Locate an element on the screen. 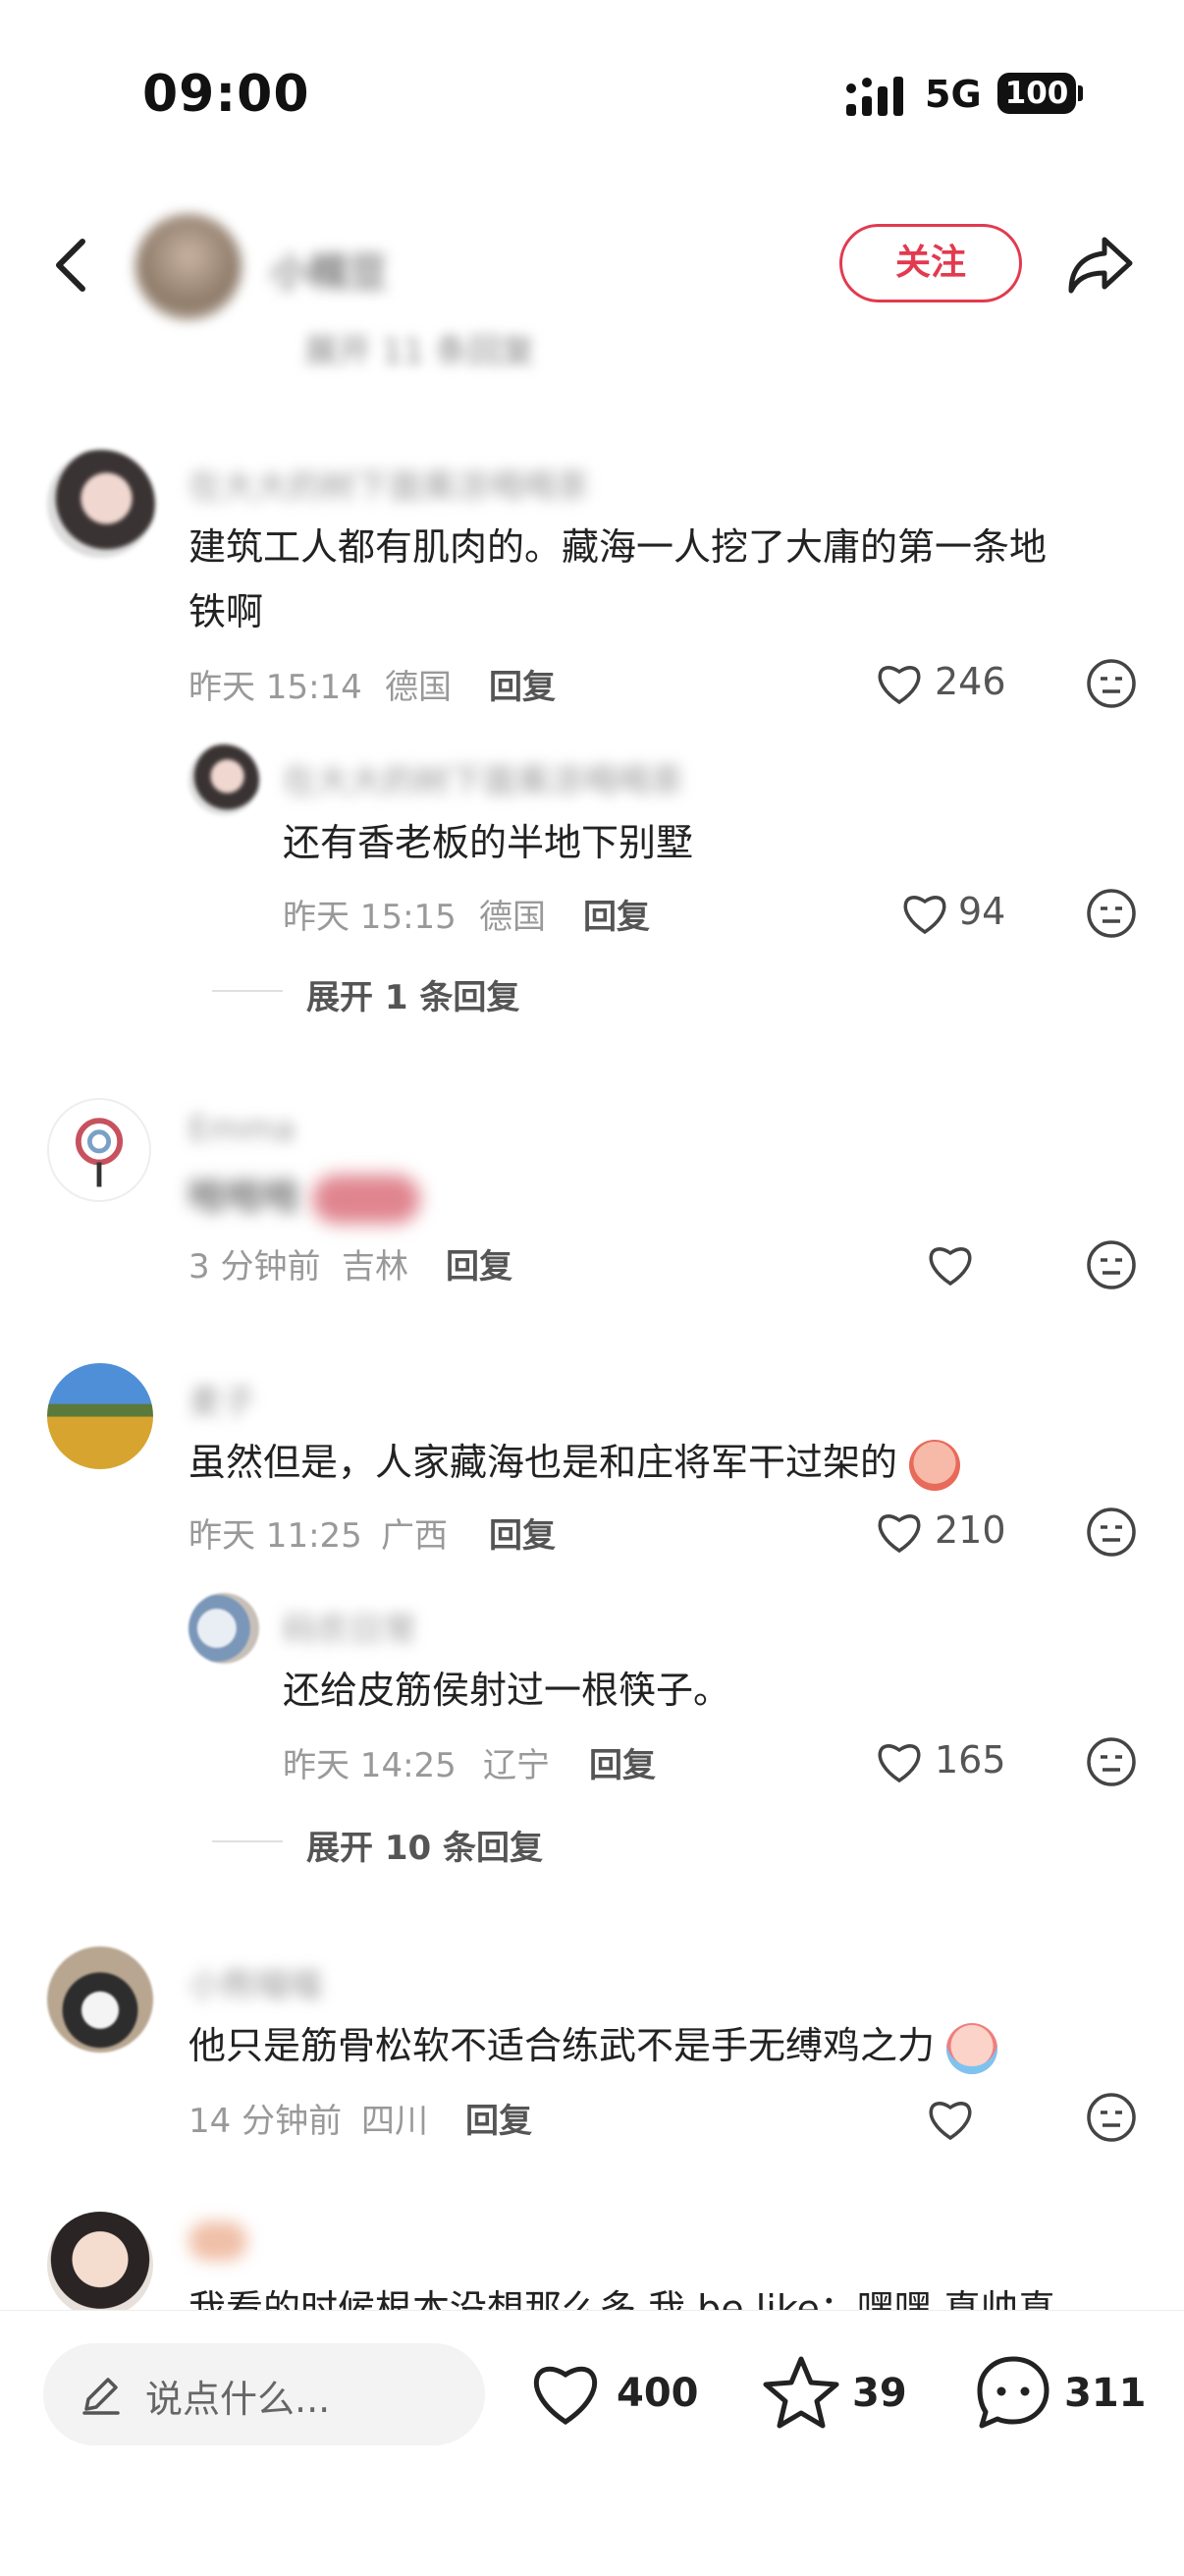 Image resolution: width=1184 pixels, height=2576 pixels. comment-time: 14 分钟前 is located at coordinates (265, 2121).